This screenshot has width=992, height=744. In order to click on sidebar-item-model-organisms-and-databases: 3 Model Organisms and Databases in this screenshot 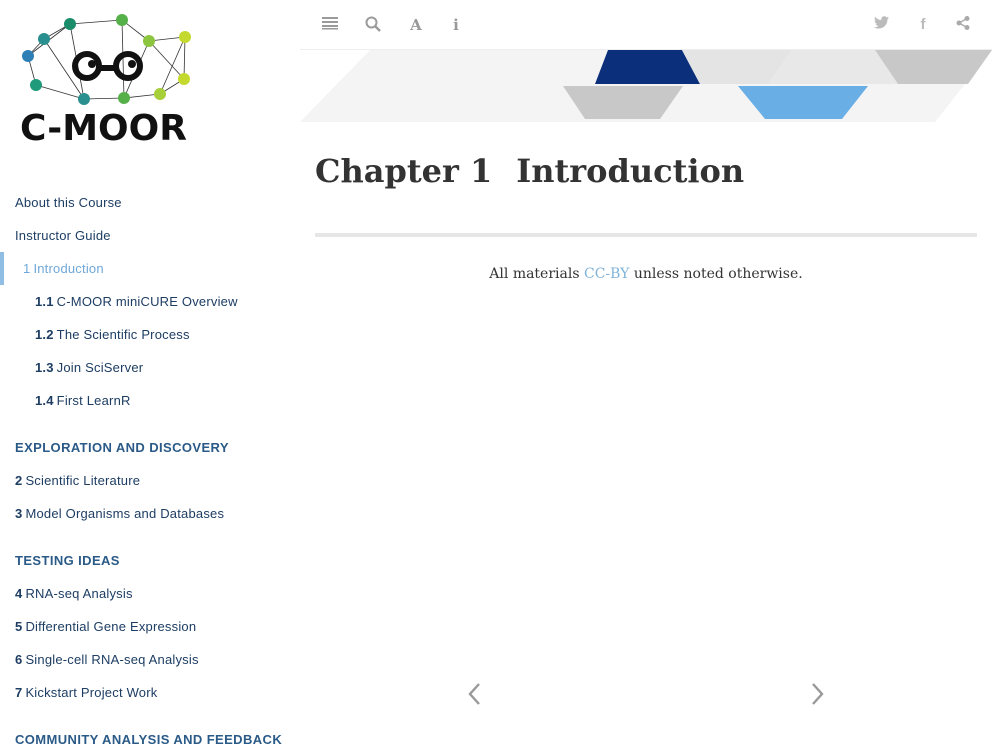, I will do `click(150, 513)`.